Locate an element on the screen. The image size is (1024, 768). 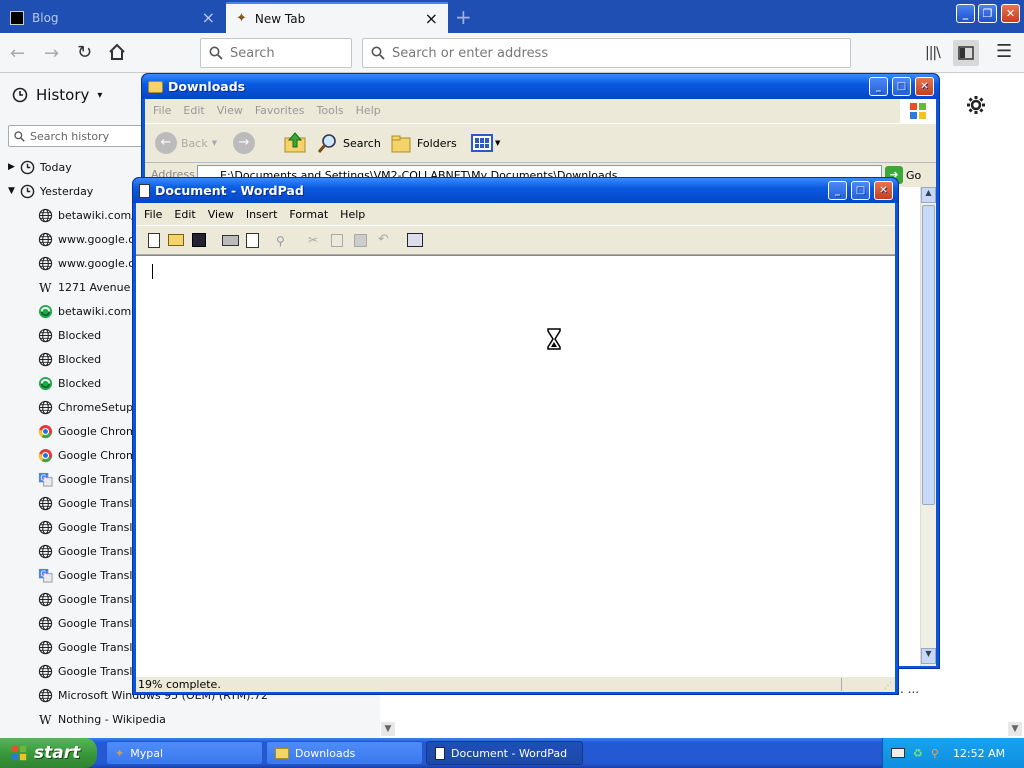
back-arrow-icon: ← is located at coordinates (17, 53).